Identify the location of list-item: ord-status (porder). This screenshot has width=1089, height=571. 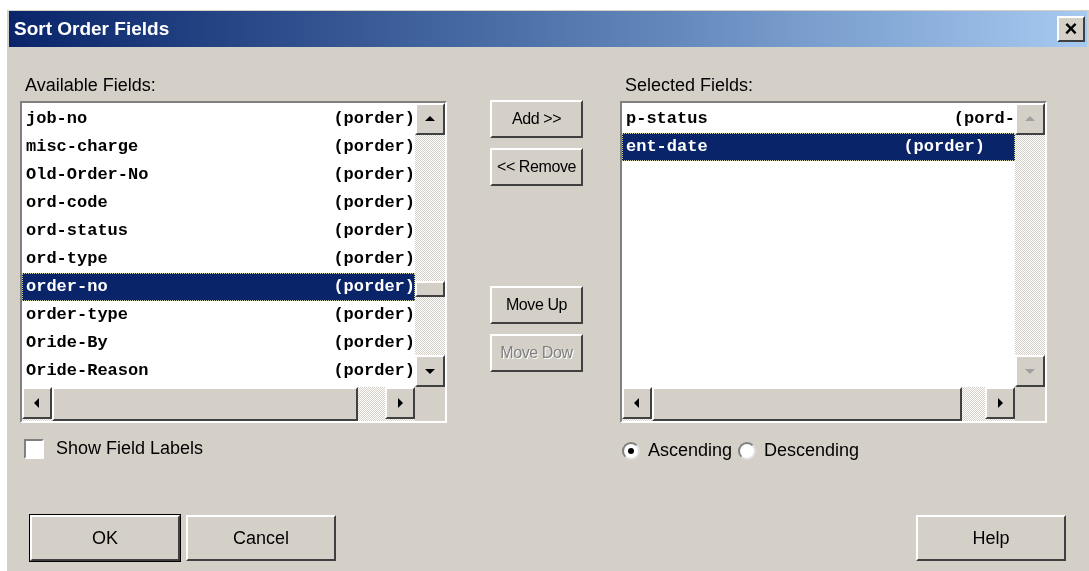
(218, 231).